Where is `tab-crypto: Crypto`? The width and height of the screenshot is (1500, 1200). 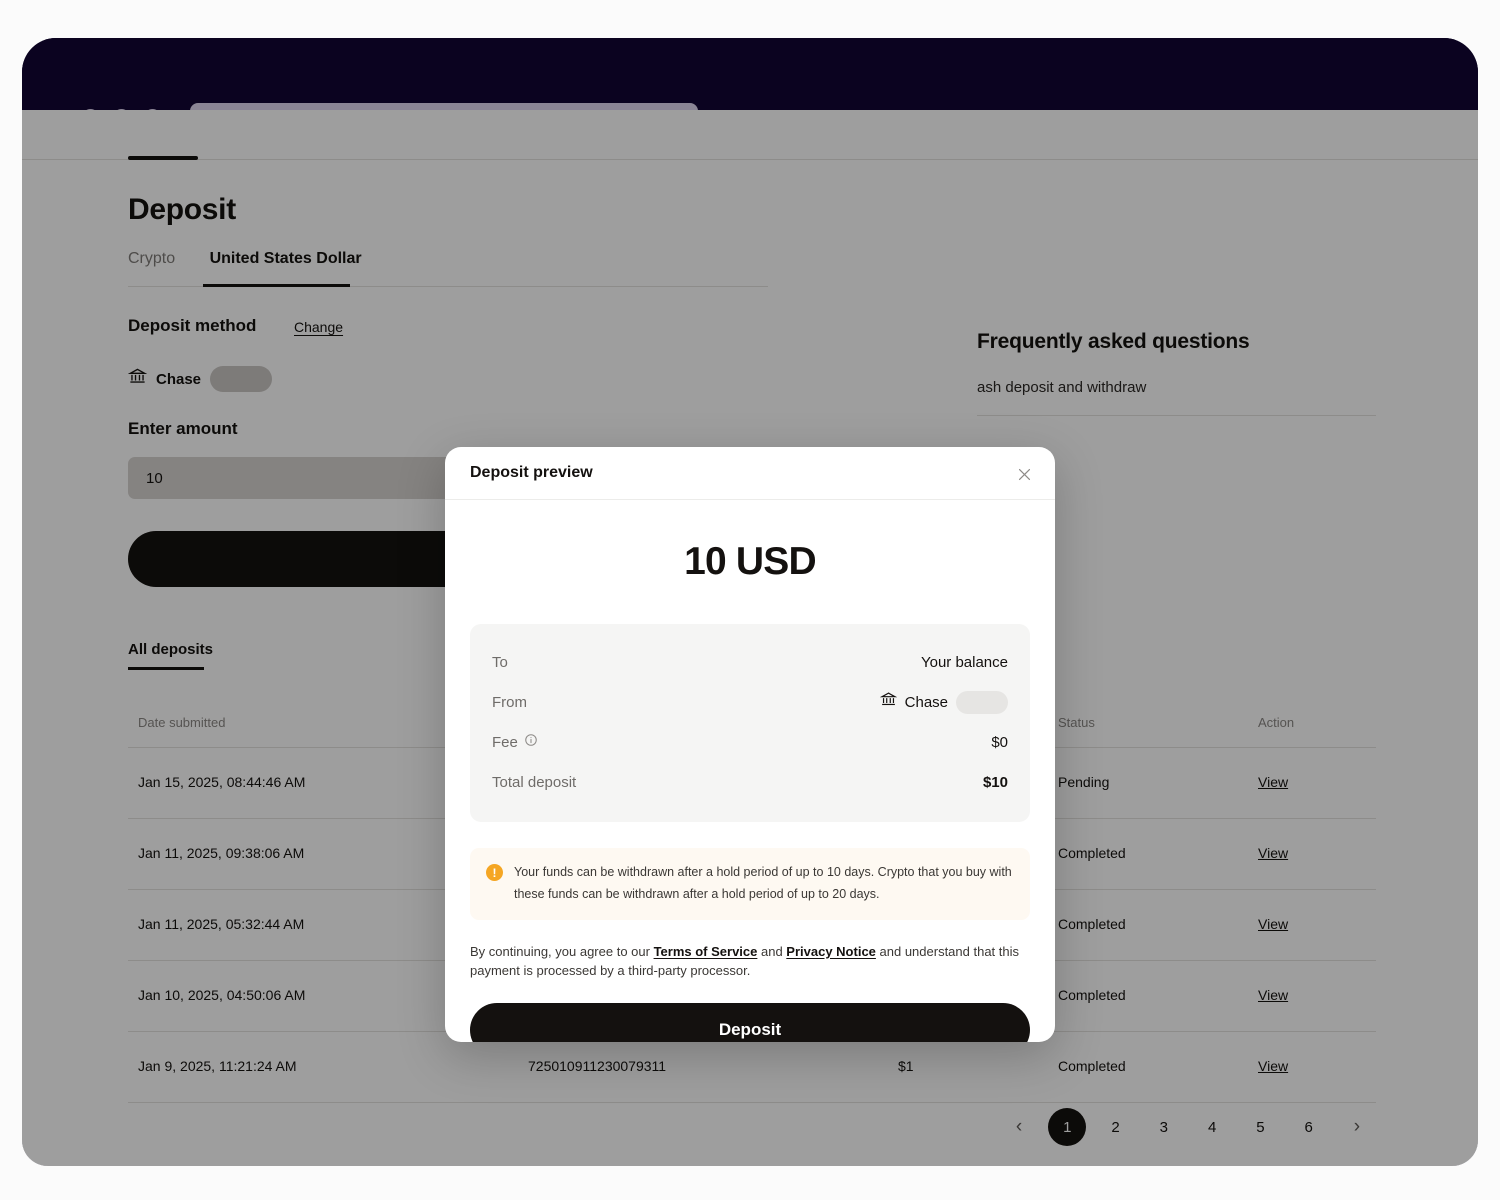 tab-crypto: Crypto is located at coordinates (151, 266).